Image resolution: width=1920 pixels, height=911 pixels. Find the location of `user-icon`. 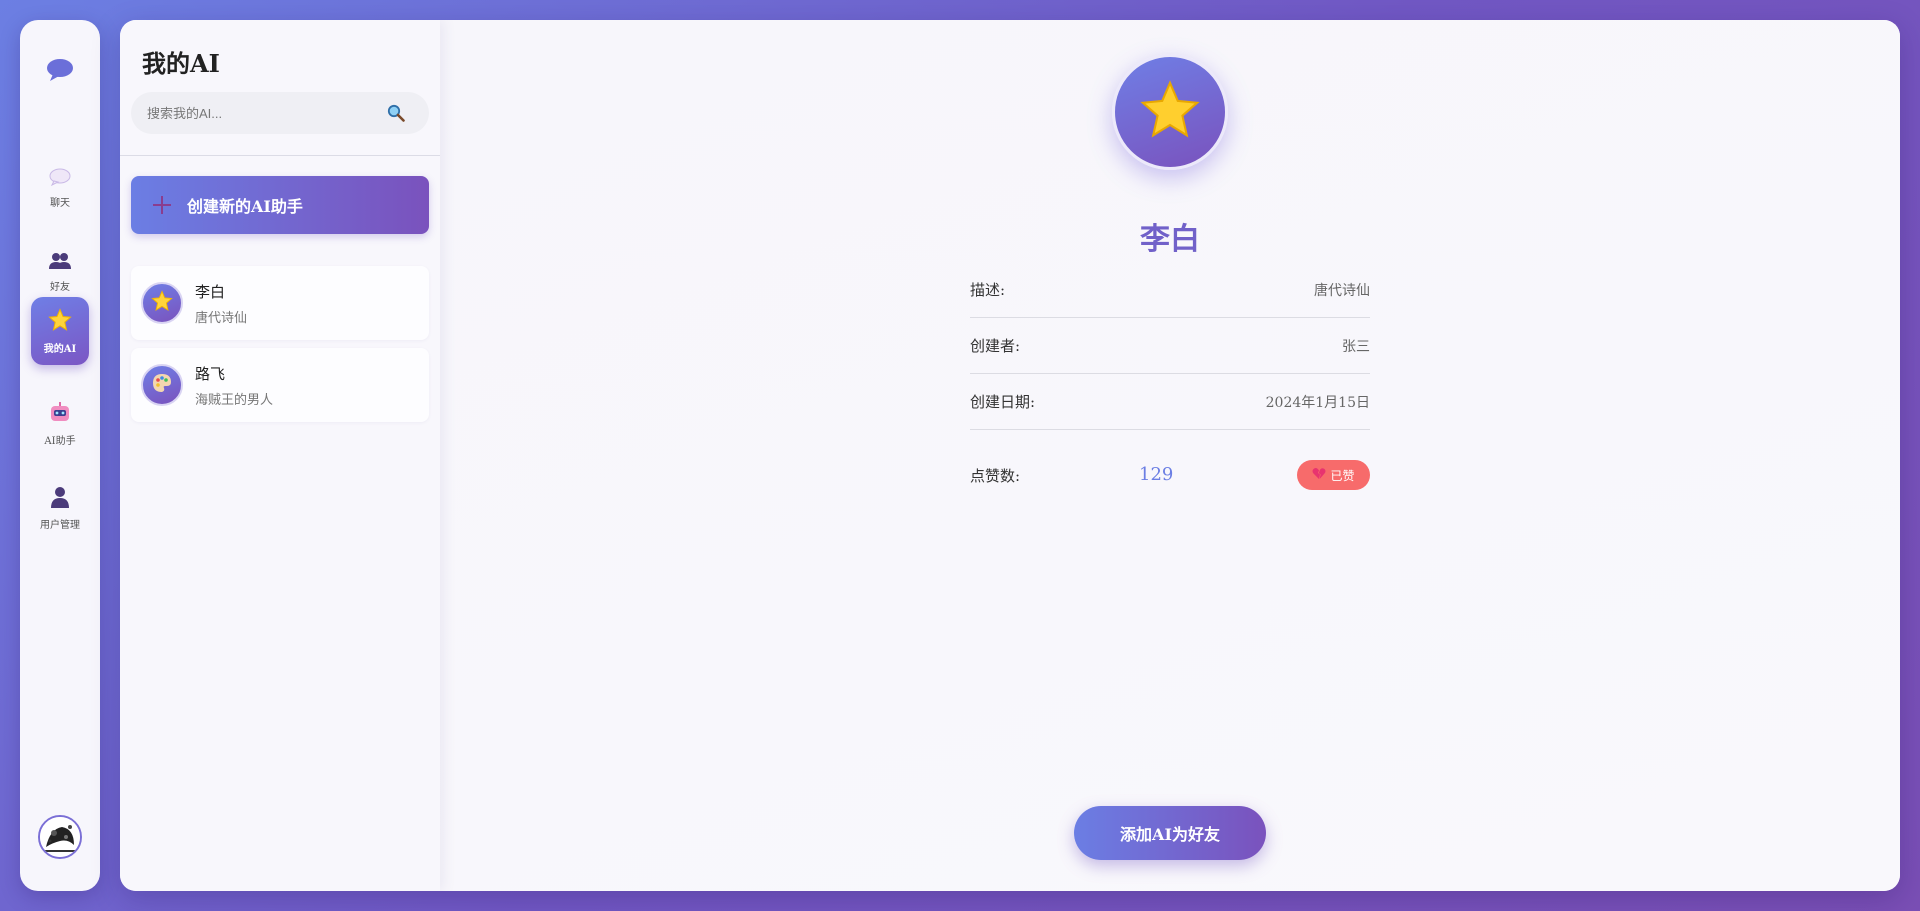

user-icon is located at coordinates (60, 499).